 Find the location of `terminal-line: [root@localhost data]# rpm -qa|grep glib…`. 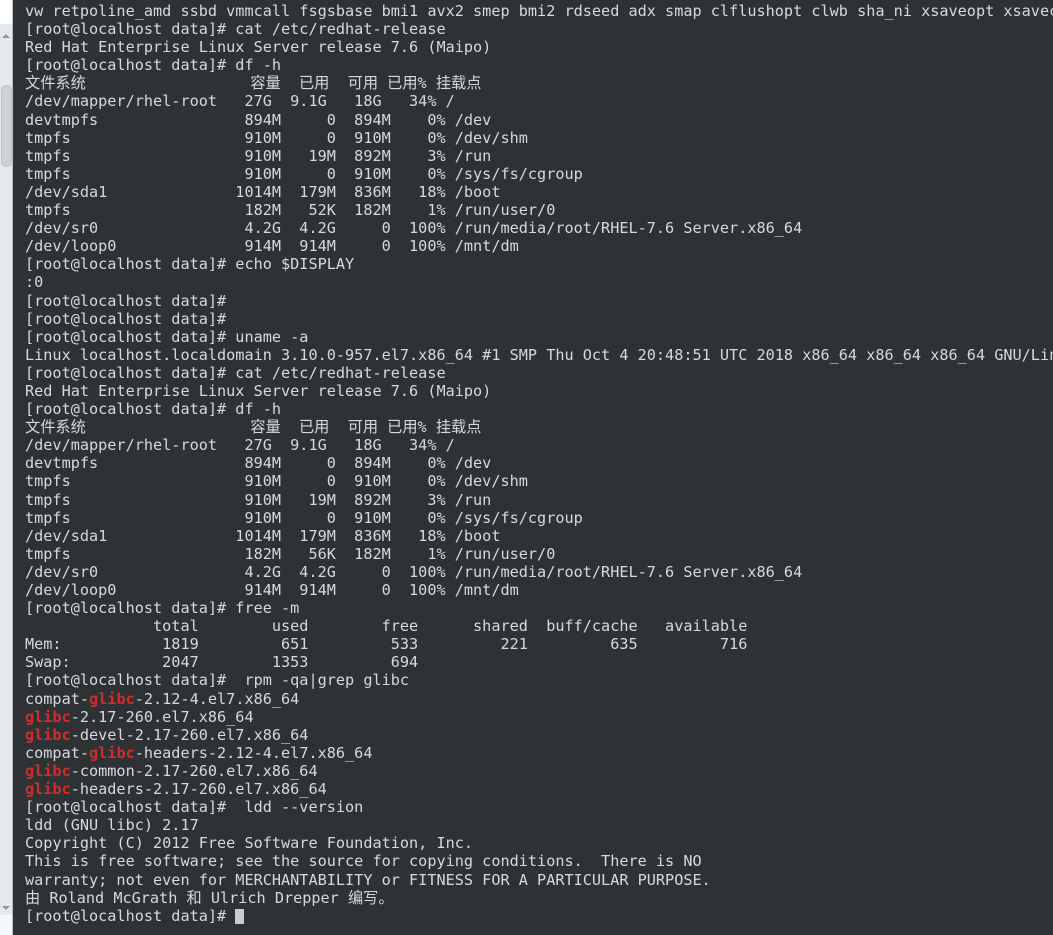

terminal-line: [root@localhost data]# rpm -qa|grep glib… is located at coordinates (217, 680).